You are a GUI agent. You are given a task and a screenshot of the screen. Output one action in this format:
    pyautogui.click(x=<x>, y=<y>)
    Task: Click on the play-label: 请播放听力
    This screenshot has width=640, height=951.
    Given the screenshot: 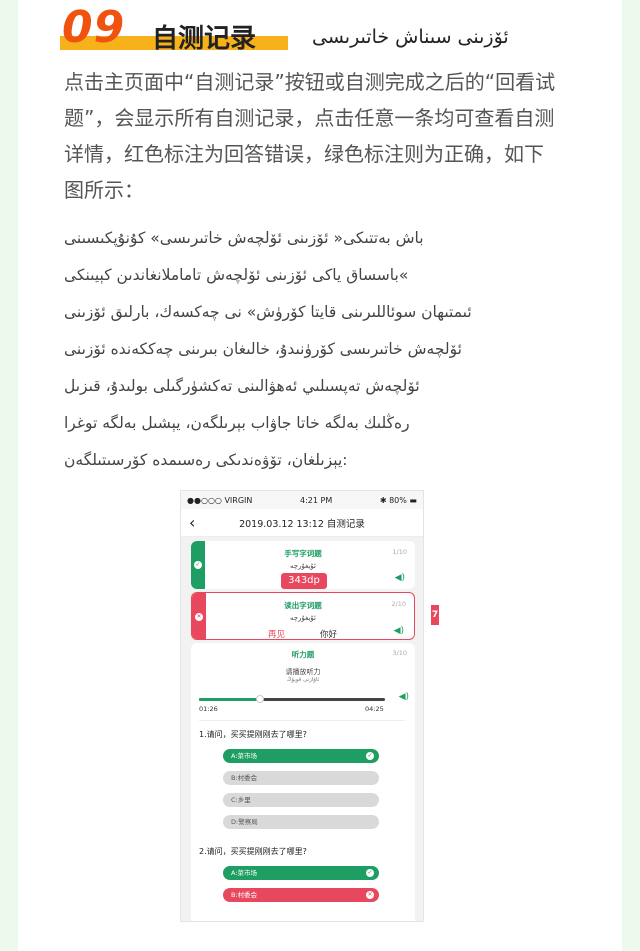 What is the action you would take?
    pyautogui.click(x=303, y=672)
    